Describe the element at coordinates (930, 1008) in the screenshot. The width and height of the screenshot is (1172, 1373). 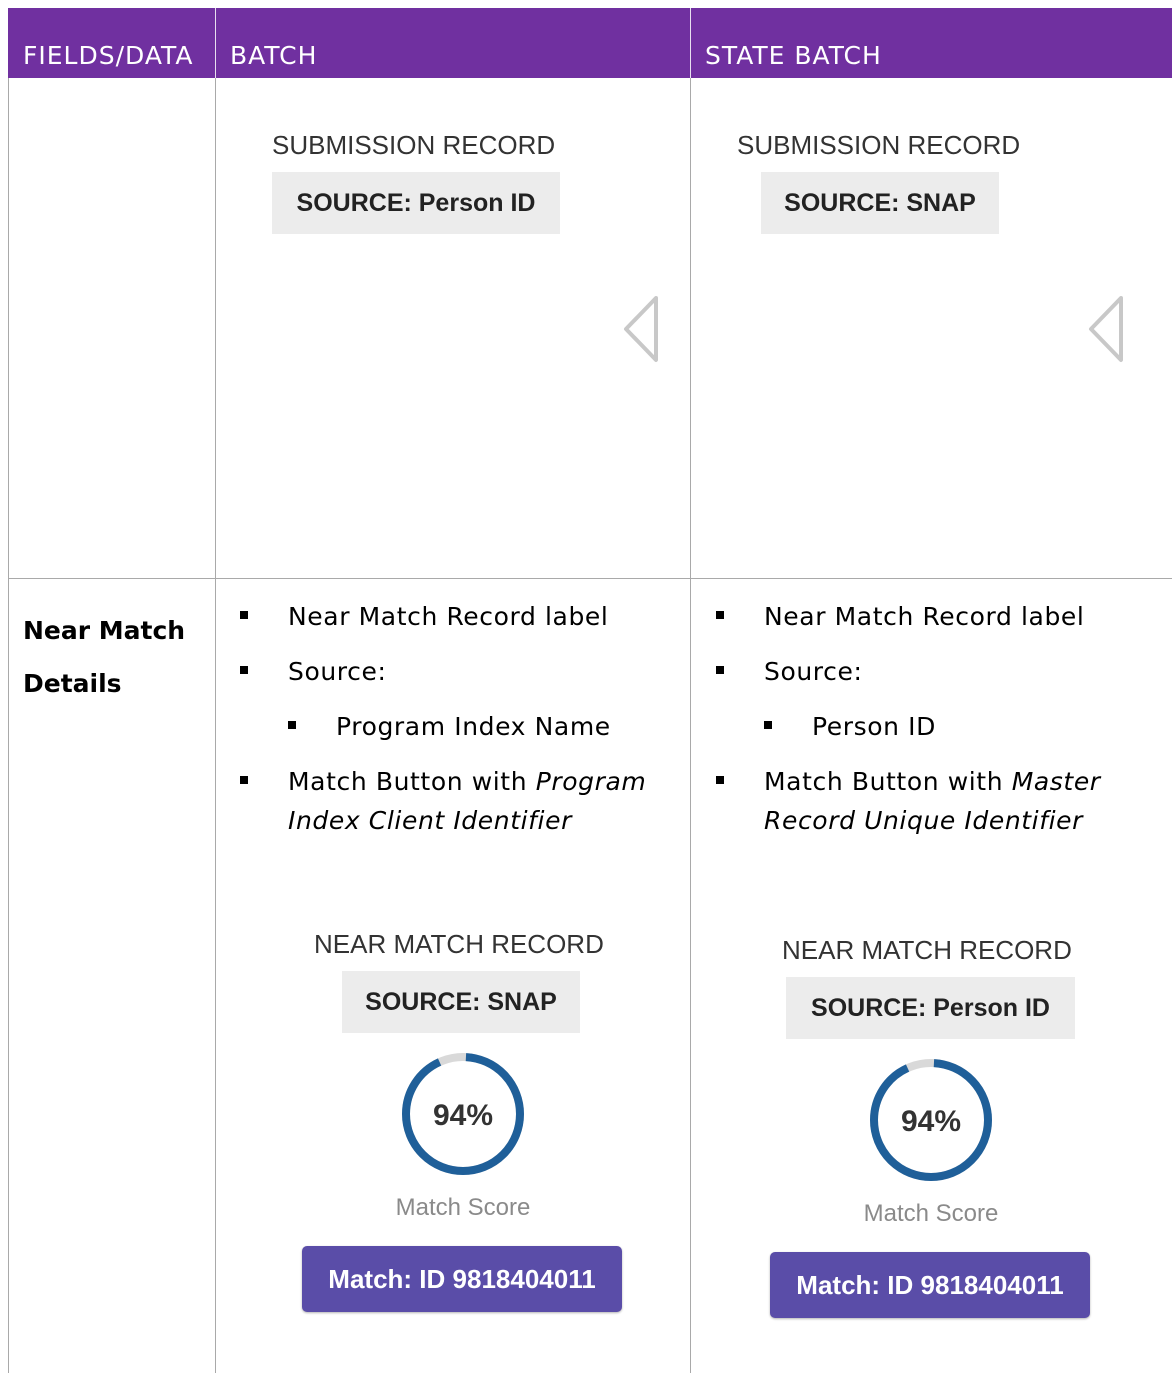
I see `state-batch-near-match-source-chip: SOURCE: Person ID` at that location.